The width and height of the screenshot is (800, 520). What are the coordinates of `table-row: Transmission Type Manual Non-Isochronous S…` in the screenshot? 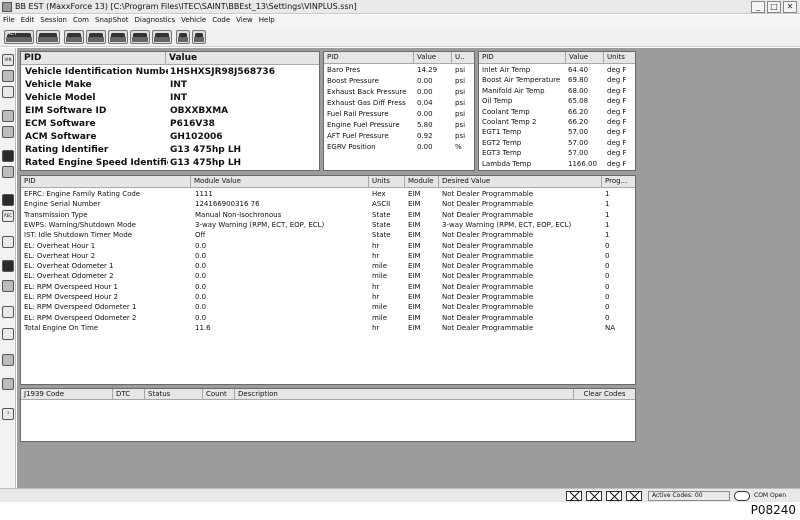 It's located at (328, 216).